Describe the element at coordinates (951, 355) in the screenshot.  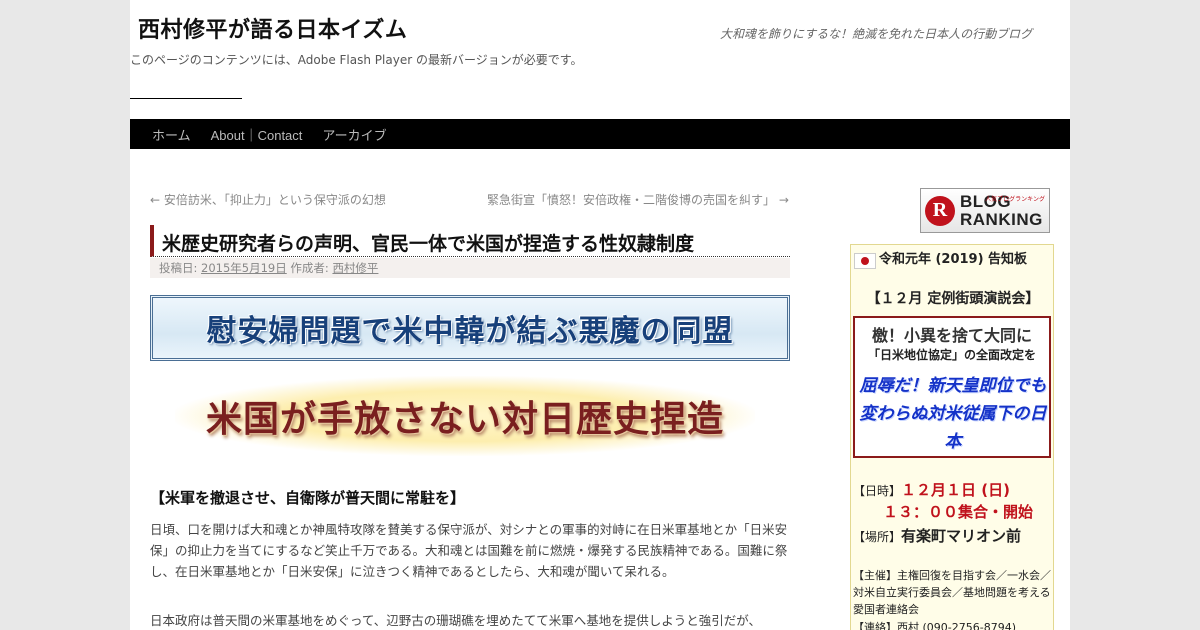
I see `slogan-line-2: 「日米地位協定」の全面改定を` at that location.